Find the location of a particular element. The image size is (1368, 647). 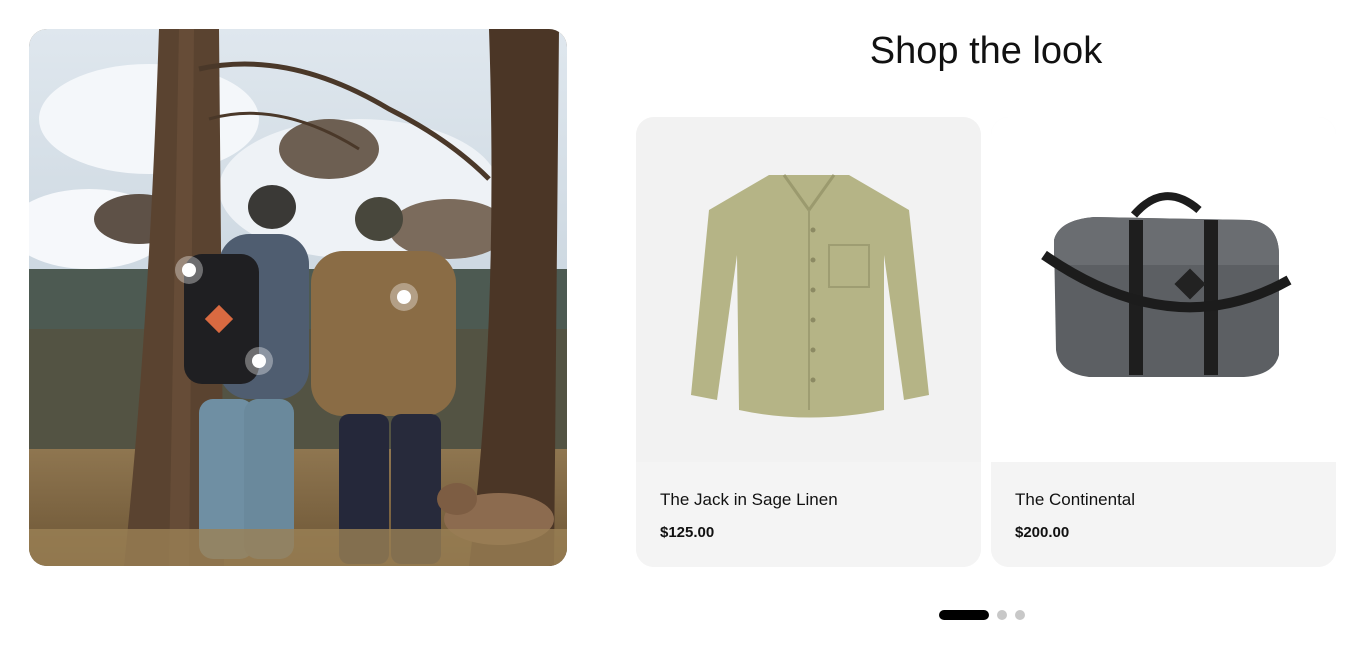

carousel-pagination is located at coordinates (982, 615).